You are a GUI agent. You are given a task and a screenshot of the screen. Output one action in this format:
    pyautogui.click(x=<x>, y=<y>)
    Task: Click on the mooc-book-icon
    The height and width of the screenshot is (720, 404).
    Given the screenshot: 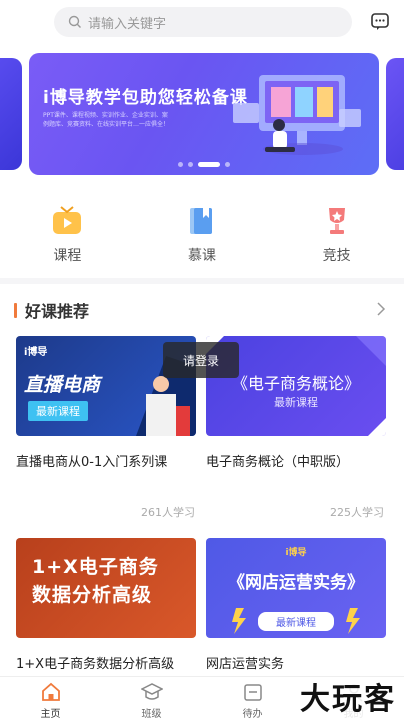 What is the action you would take?
    pyautogui.click(x=201, y=221)
    